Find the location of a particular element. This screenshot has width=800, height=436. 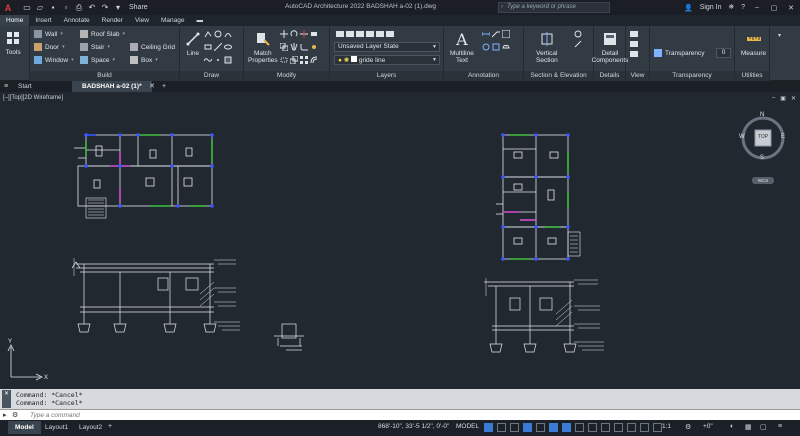

box-button: Box ▾ is located at coordinates (144, 60).